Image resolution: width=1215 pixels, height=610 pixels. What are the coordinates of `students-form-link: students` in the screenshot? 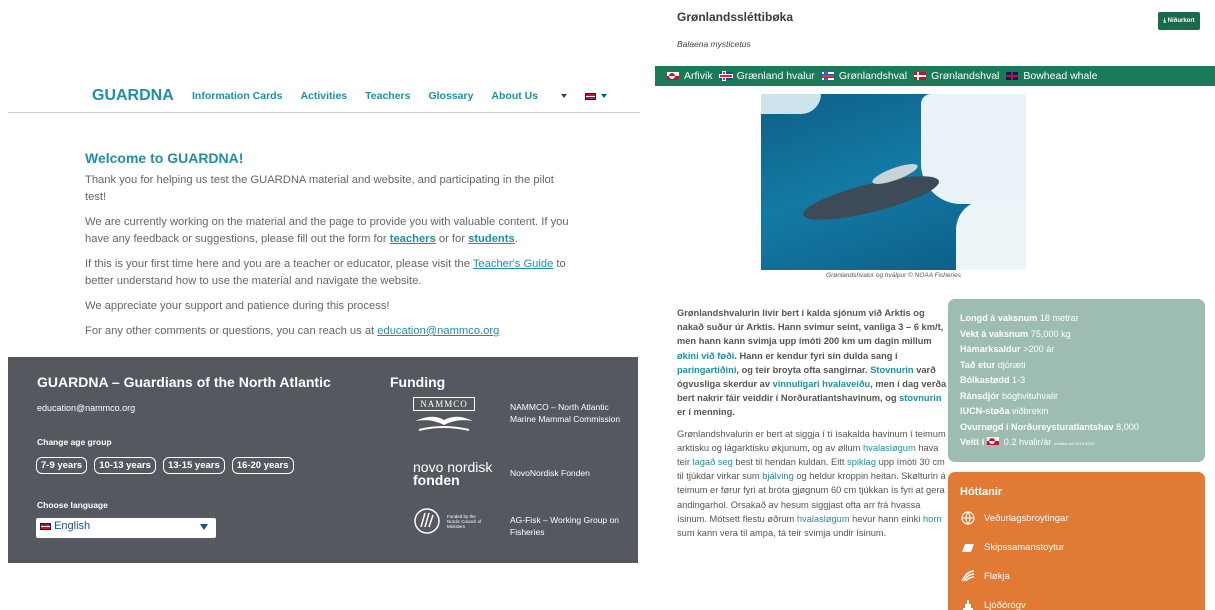 It's located at (491, 239).